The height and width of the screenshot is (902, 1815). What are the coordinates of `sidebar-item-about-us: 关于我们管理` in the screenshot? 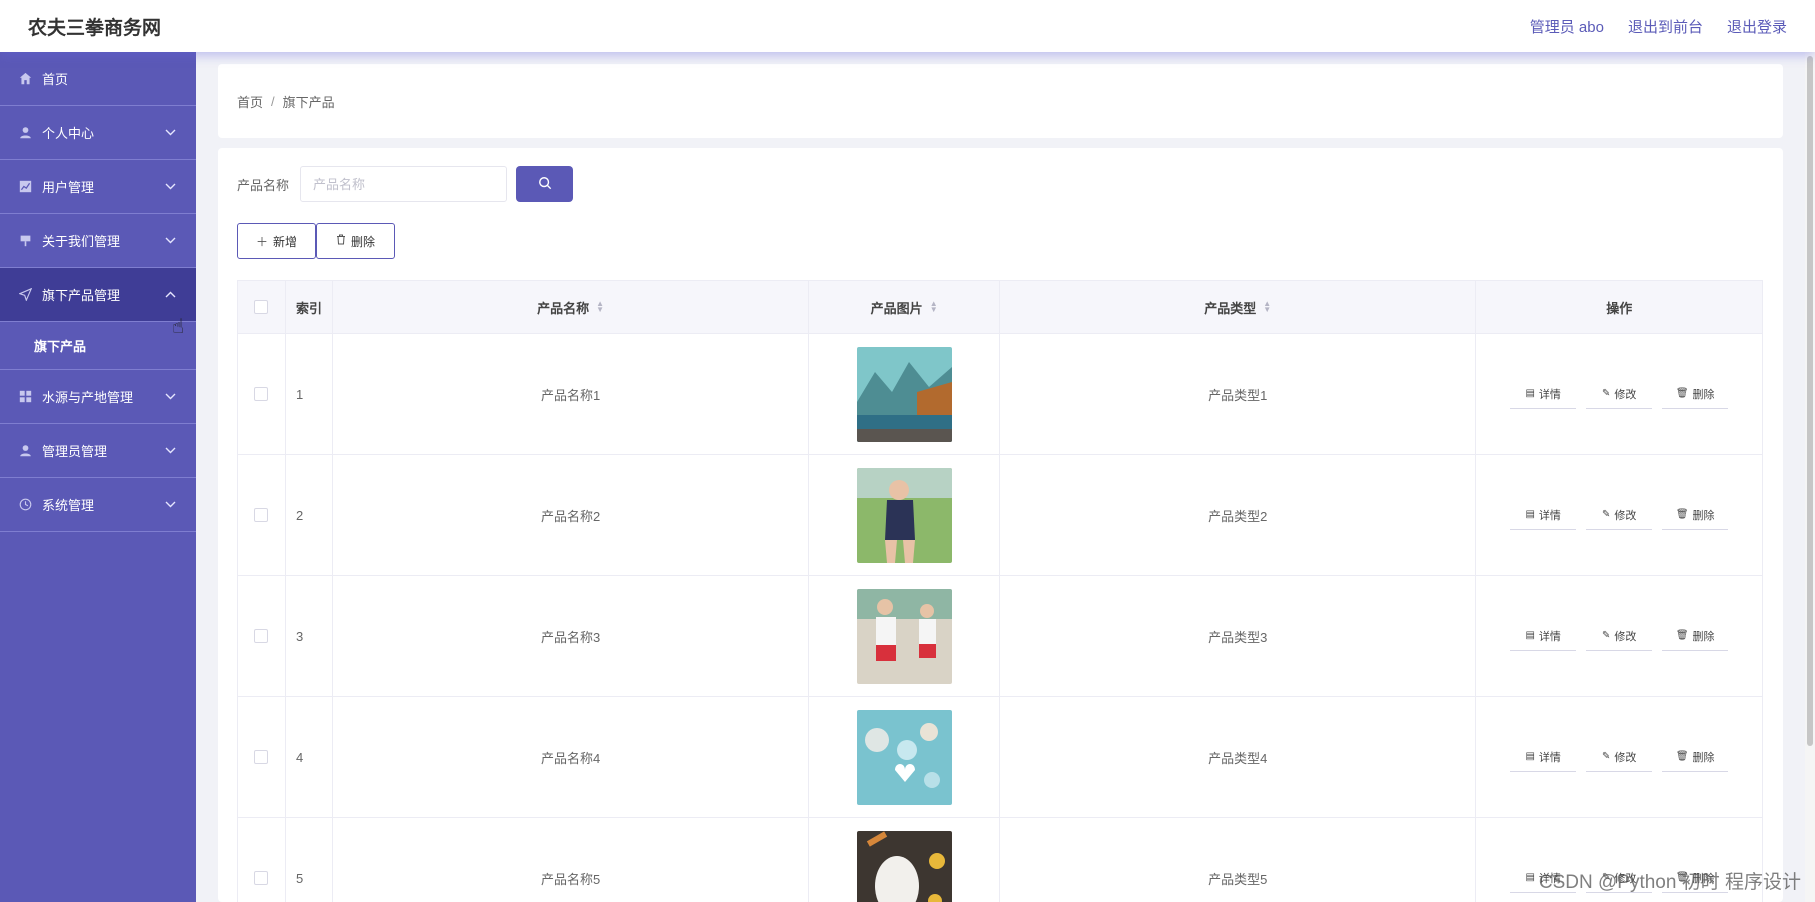 It's located at (98, 241).